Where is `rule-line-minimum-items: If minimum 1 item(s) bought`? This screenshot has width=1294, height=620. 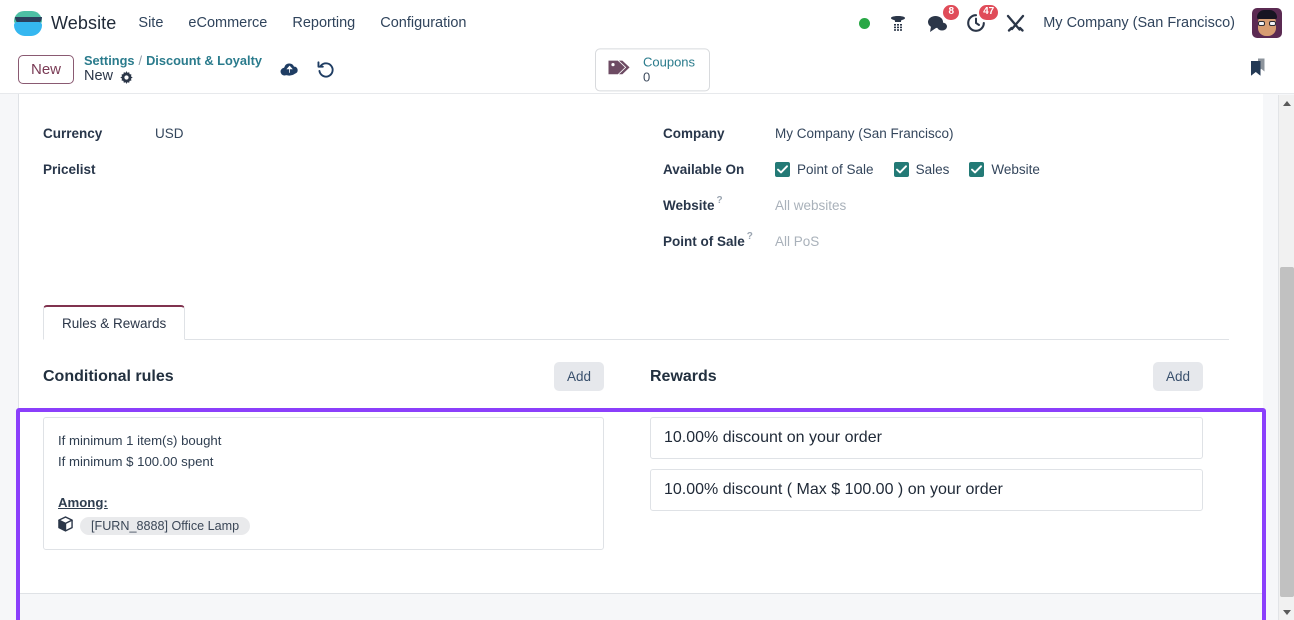
rule-line-minimum-items: If minimum 1 item(s) bought is located at coordinates (140, 440).